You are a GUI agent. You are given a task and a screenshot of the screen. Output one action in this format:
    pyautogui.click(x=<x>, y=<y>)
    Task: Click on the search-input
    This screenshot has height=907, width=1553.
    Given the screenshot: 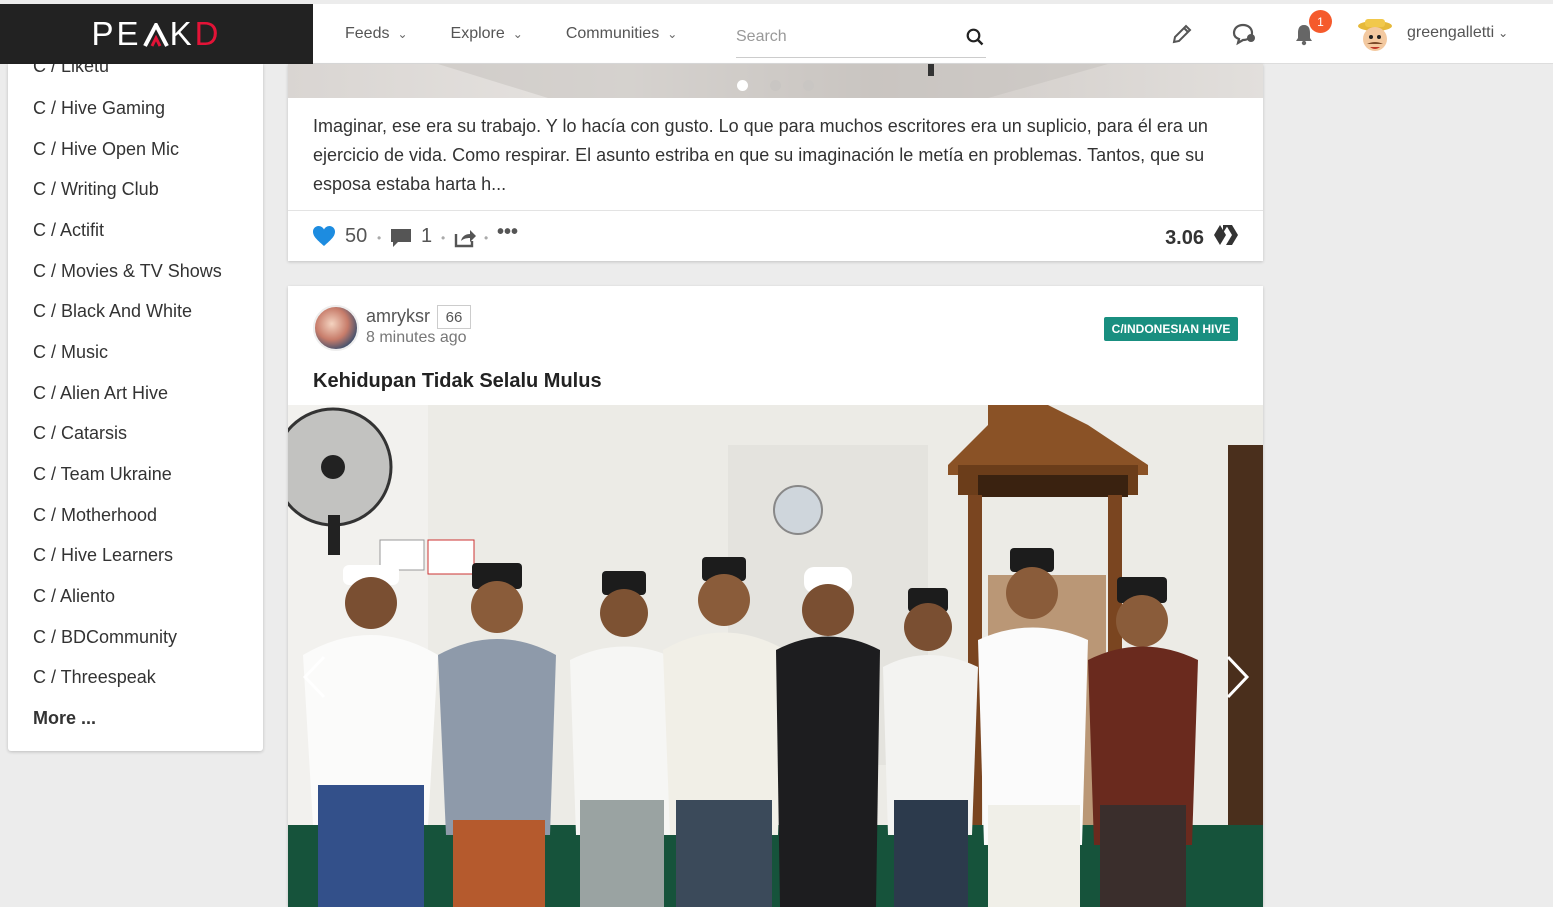 What is the action you would take?
    pyautogui.click(x=846, y=36)
    